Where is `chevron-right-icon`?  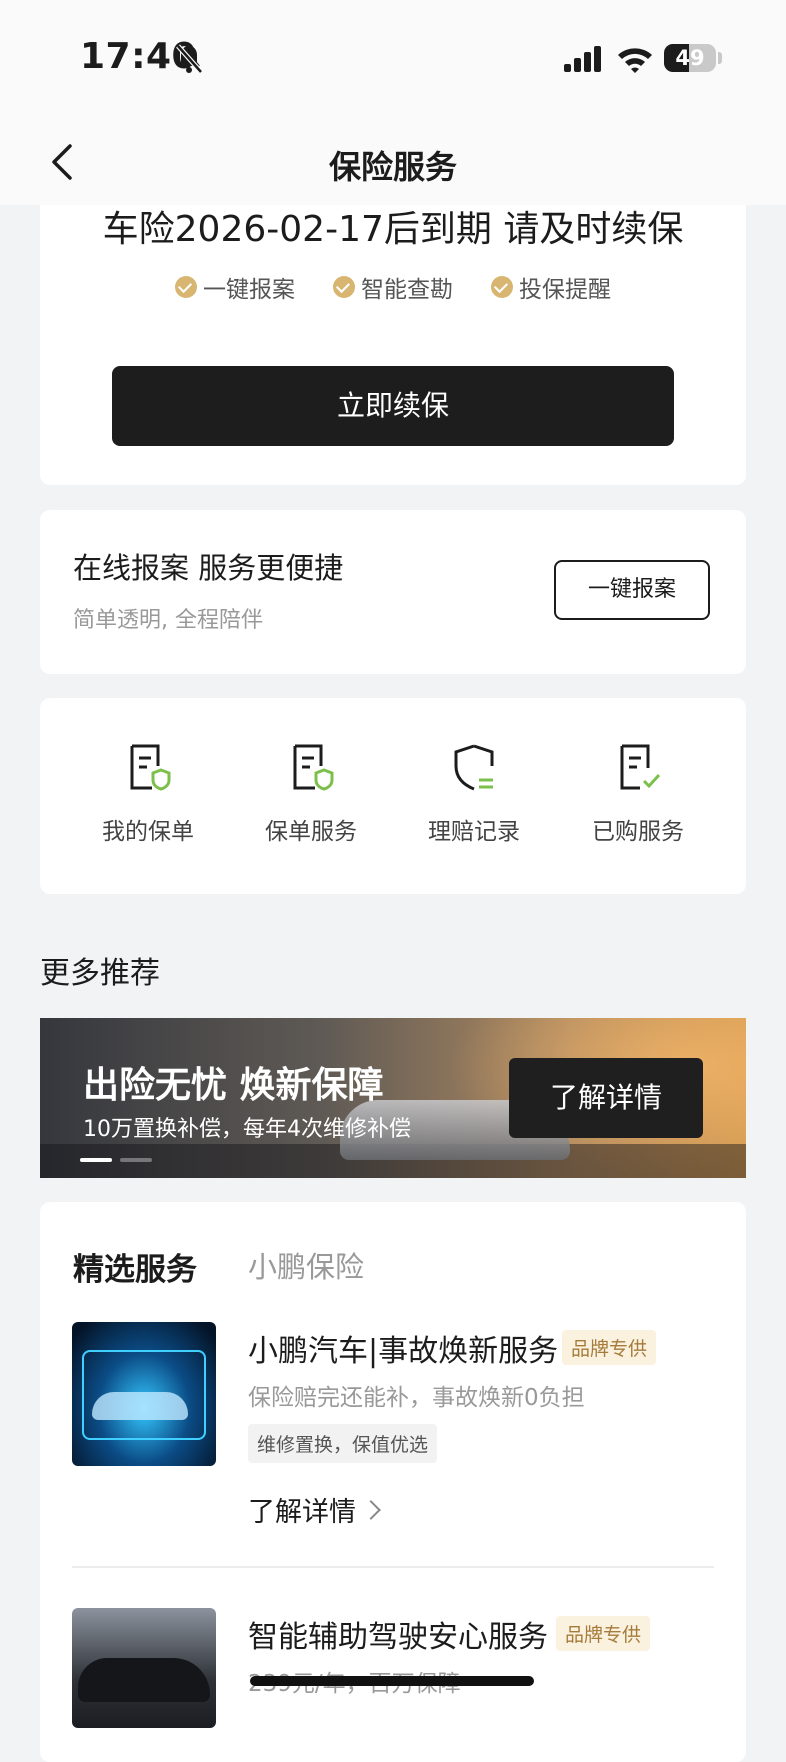 chevron-right-icon is located at coordinates (371, 1509).